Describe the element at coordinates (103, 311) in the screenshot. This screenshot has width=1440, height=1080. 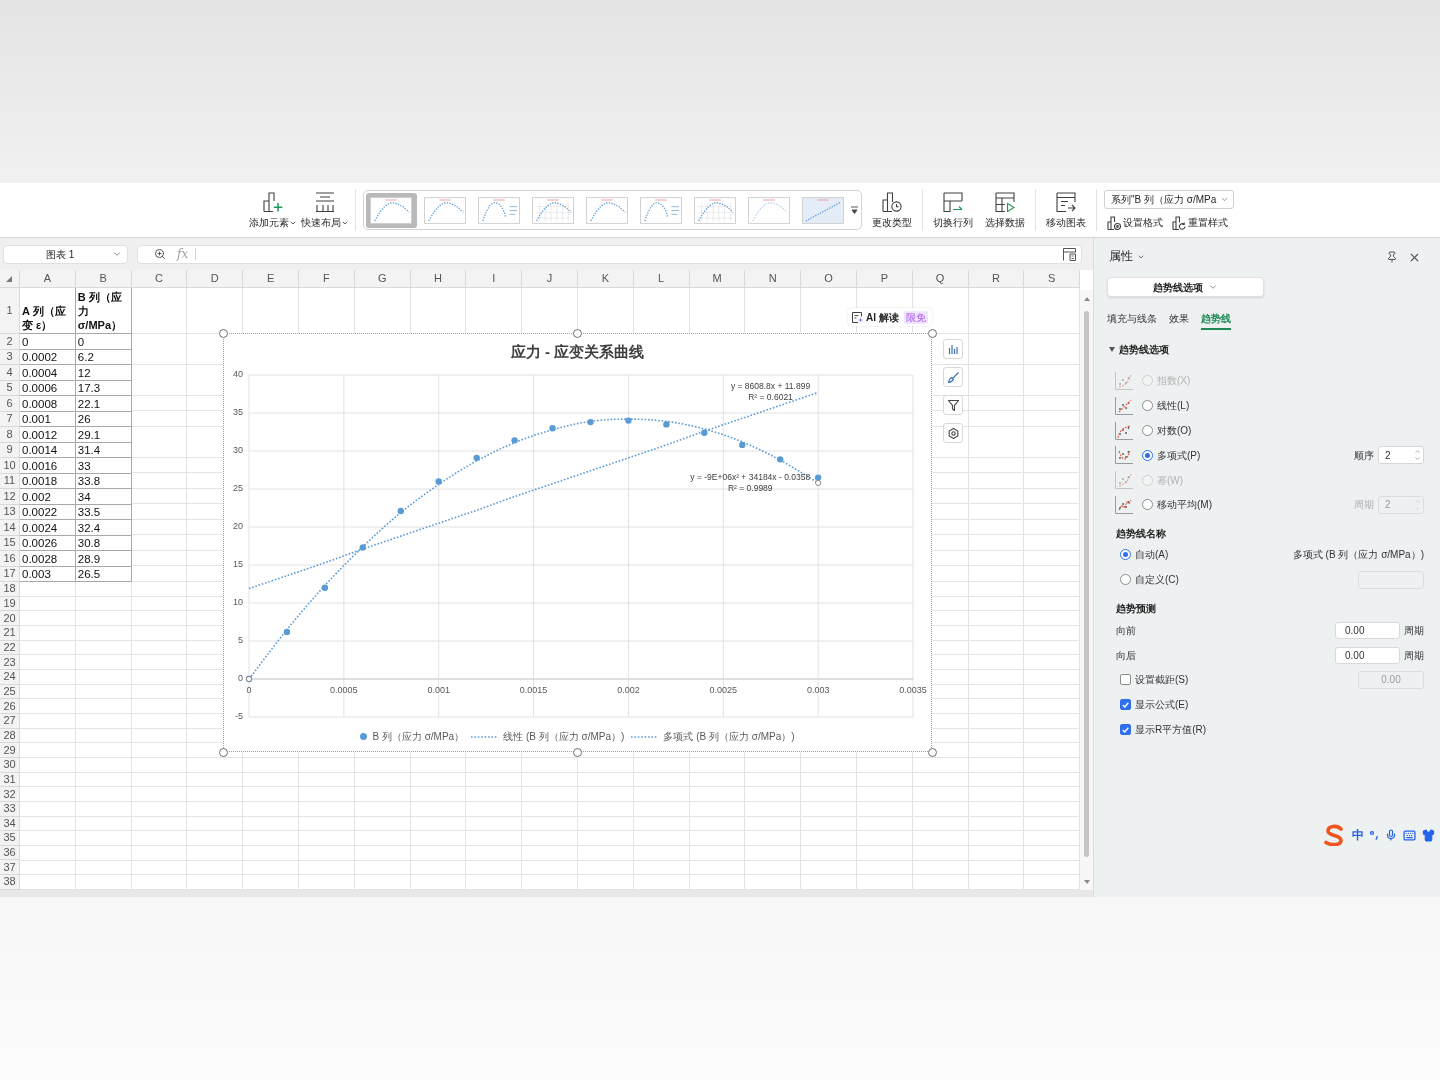
I see `table-cell: B 列（应力 σ/MPa）` at that location.